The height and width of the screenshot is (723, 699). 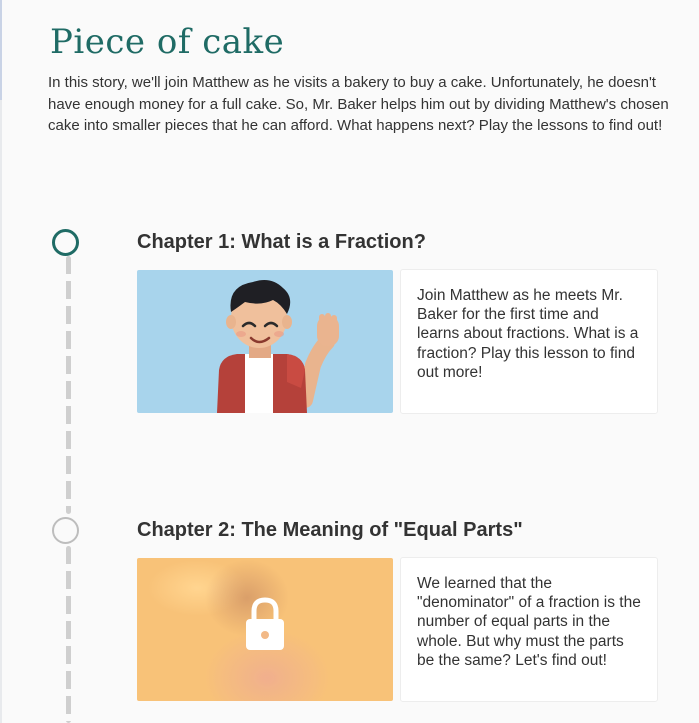 I want to click on matthew-illustration, so click(x=278, y=346).